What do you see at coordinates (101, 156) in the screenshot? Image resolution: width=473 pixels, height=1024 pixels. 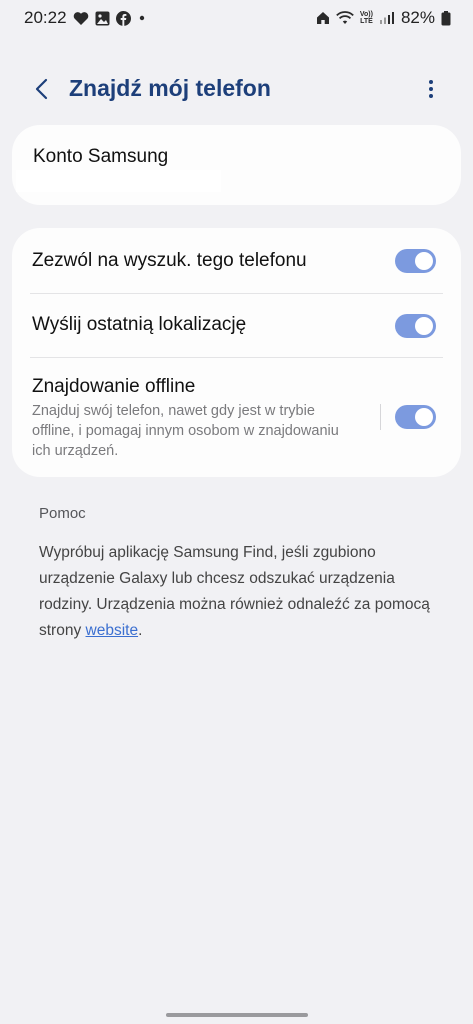 I see `account-label: Konto Samsung` at bounding box center [101, 156].